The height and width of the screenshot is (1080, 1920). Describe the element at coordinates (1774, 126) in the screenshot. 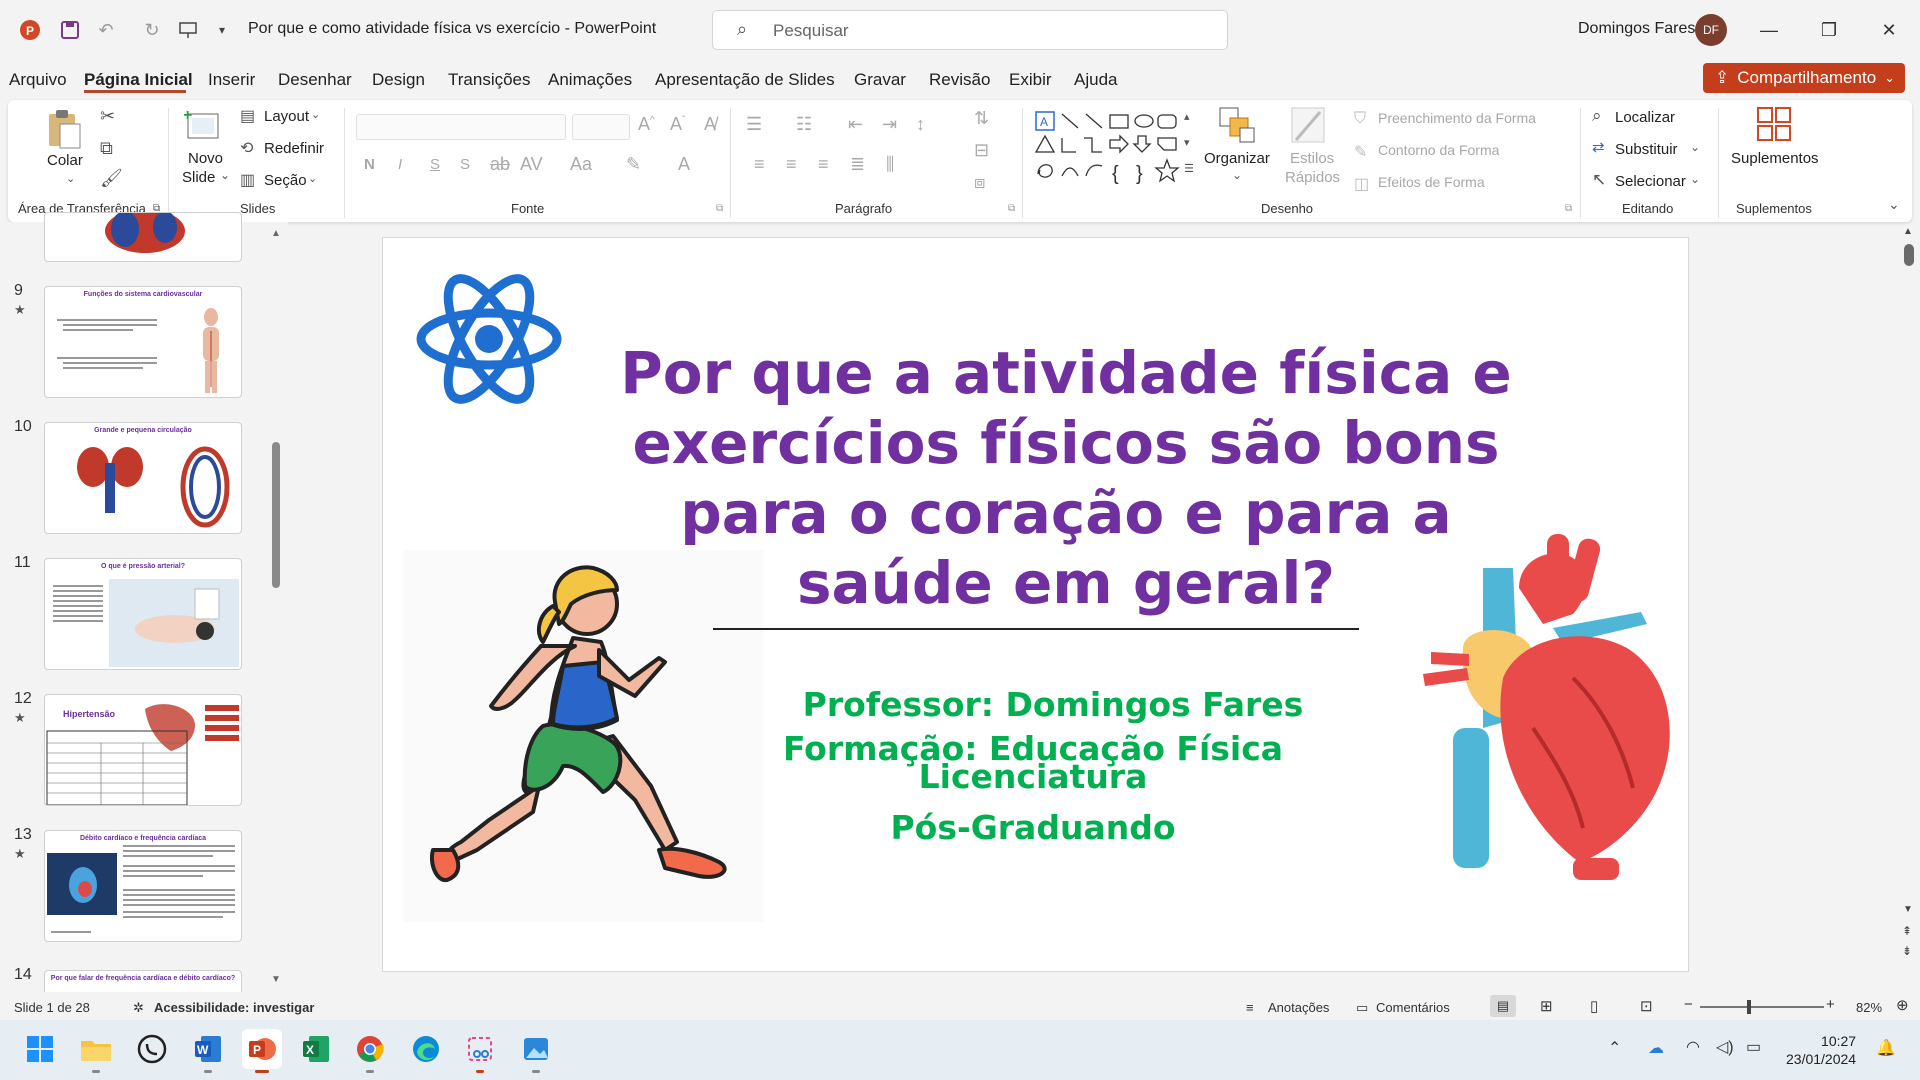

I see `addins-icon` at that location.